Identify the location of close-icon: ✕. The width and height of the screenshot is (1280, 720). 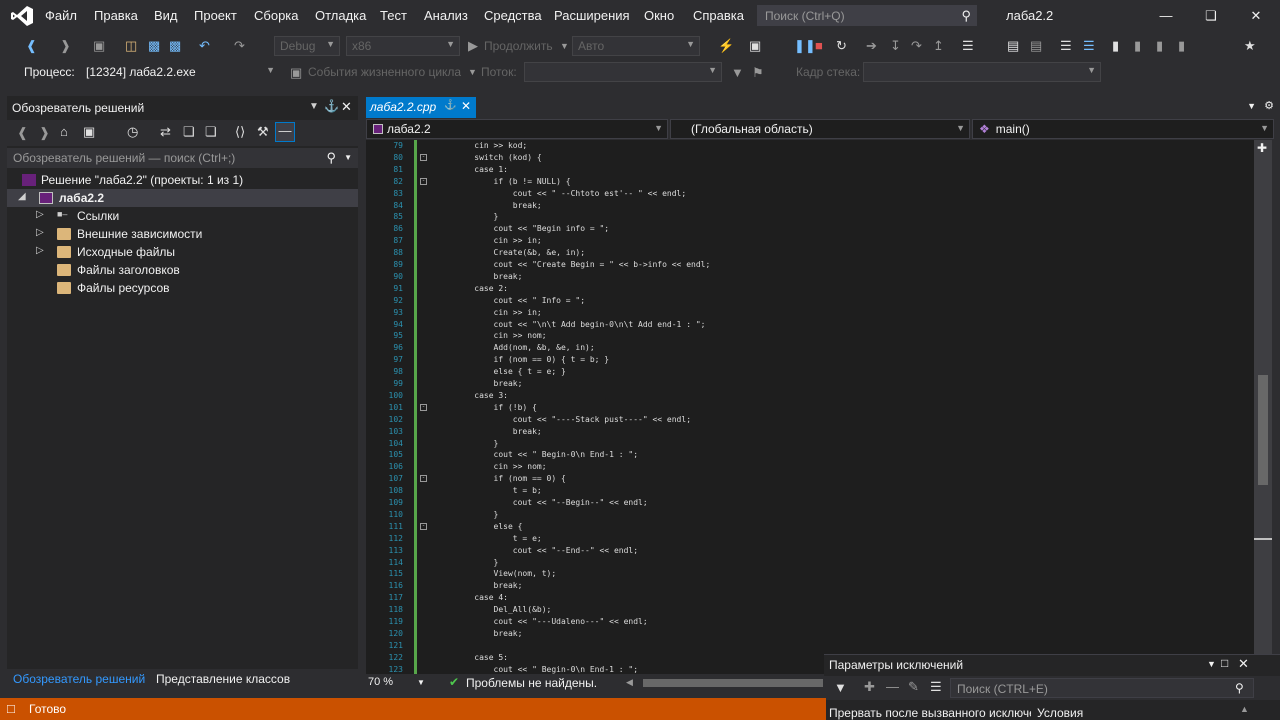
(1256, 16).